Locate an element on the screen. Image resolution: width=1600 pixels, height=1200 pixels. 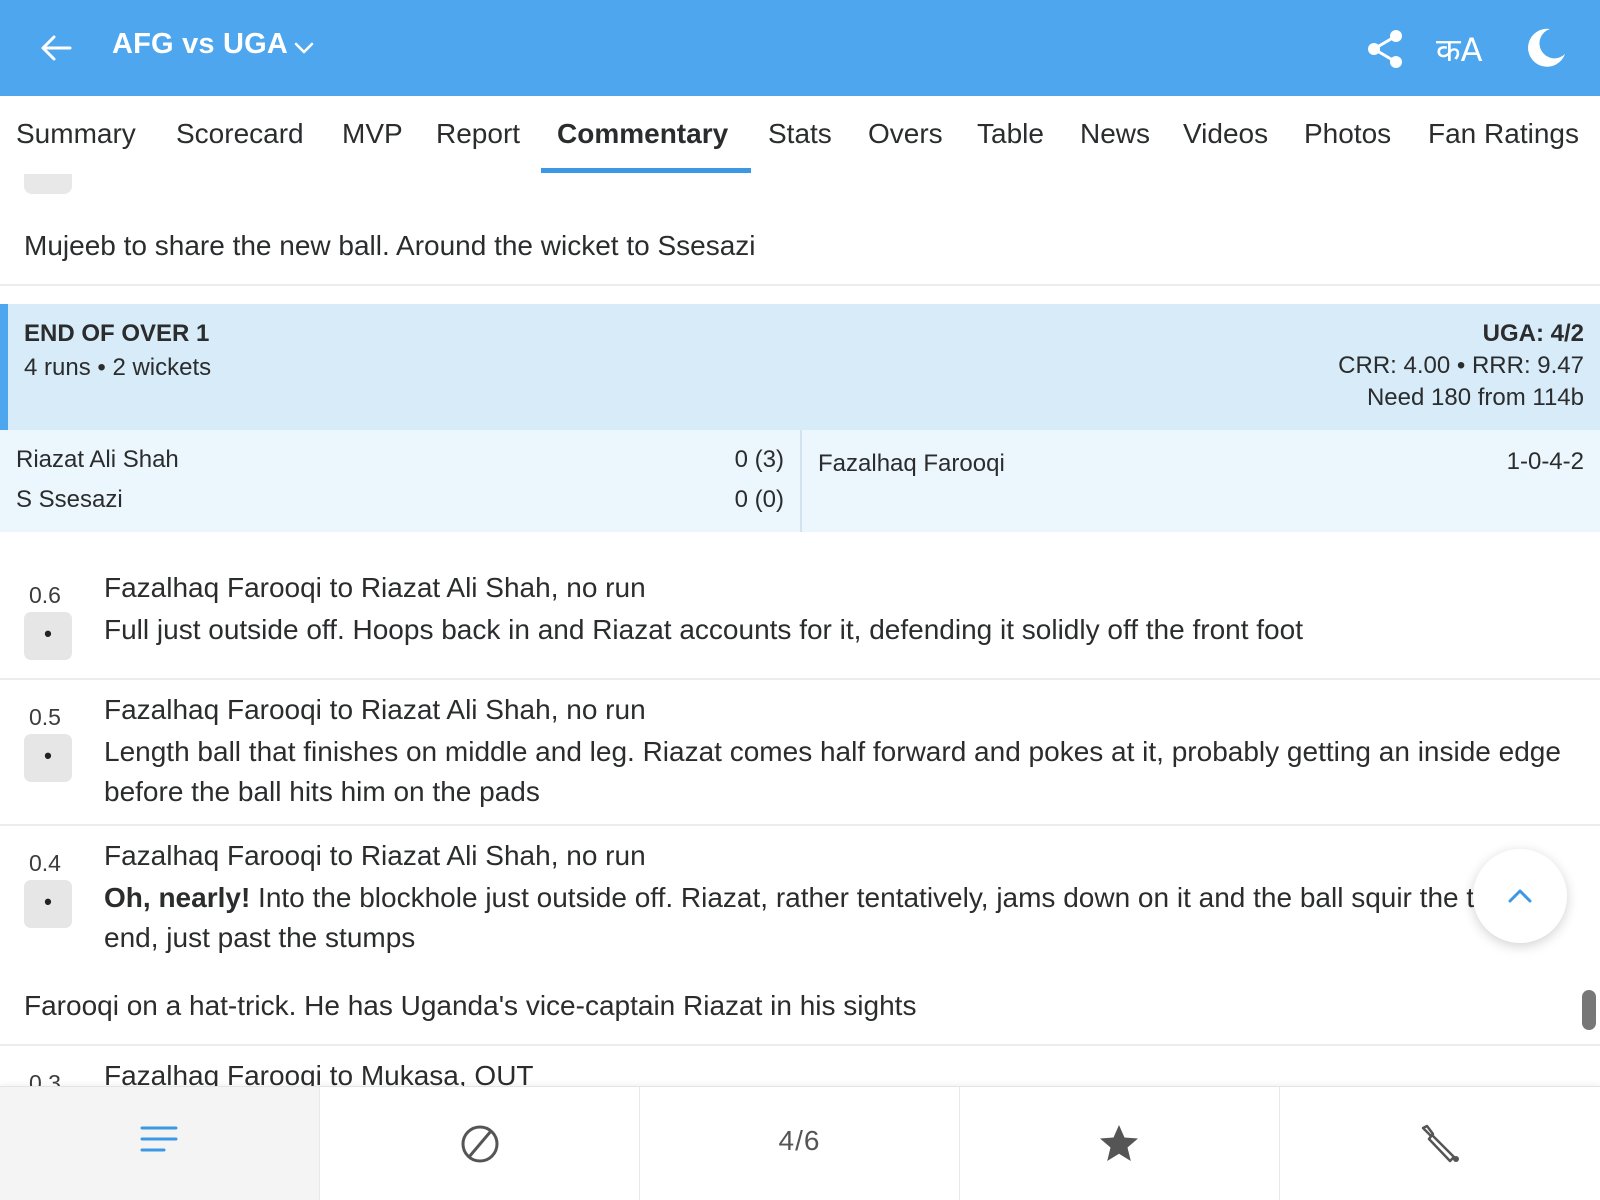
bottom-nav-commentary is located at coordinates (160, 1143).